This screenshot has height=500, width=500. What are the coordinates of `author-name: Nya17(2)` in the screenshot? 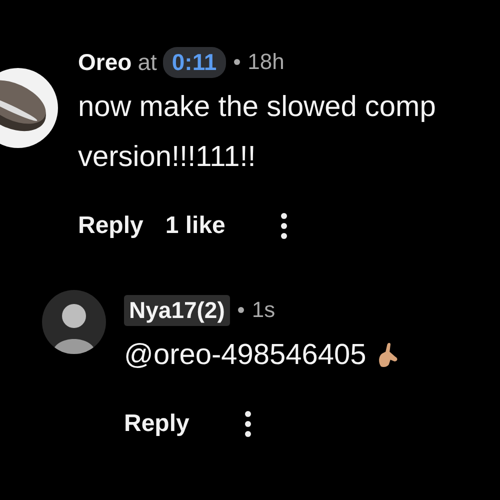 It's located at (177, 310).